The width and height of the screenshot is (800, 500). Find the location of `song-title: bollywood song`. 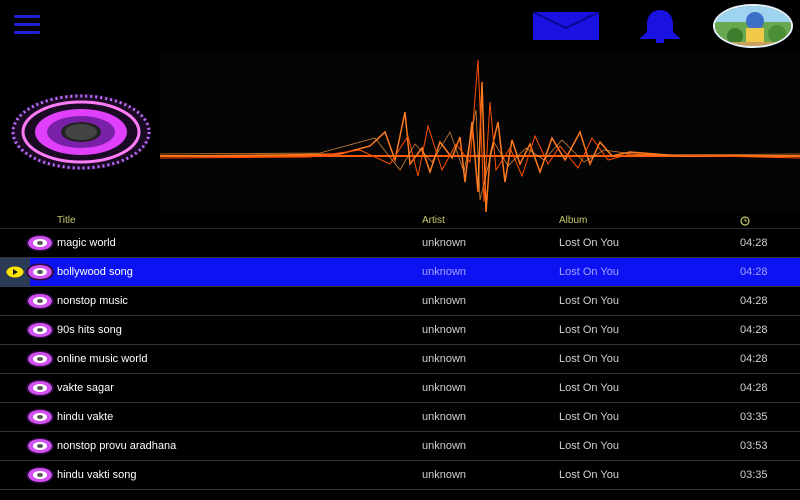

song-title: bollywood song is located at coordinates (95, 272).